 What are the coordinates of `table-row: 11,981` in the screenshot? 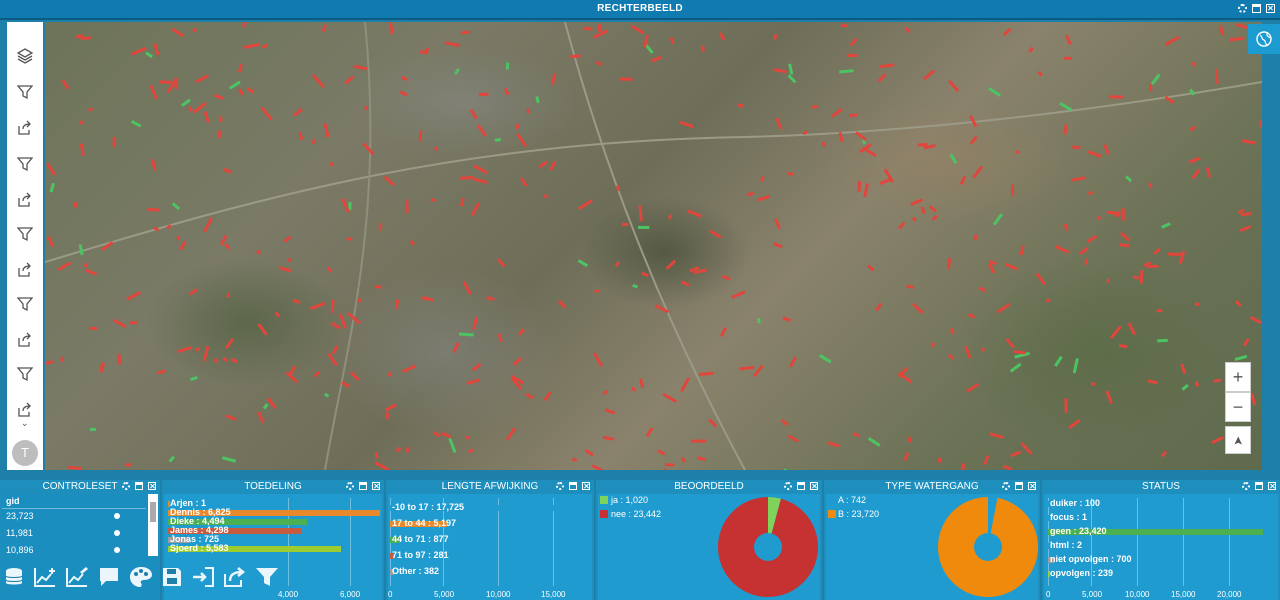 It's located at (19, 533).